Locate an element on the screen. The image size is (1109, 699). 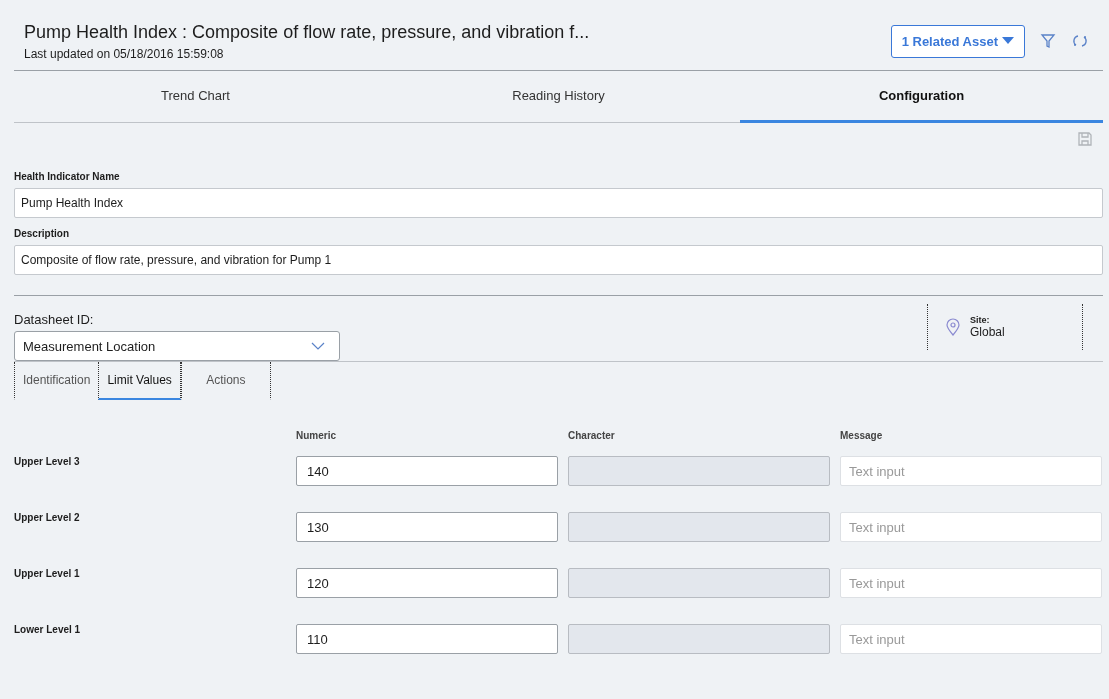
site-value: Global is located at coordinates (987, 332).